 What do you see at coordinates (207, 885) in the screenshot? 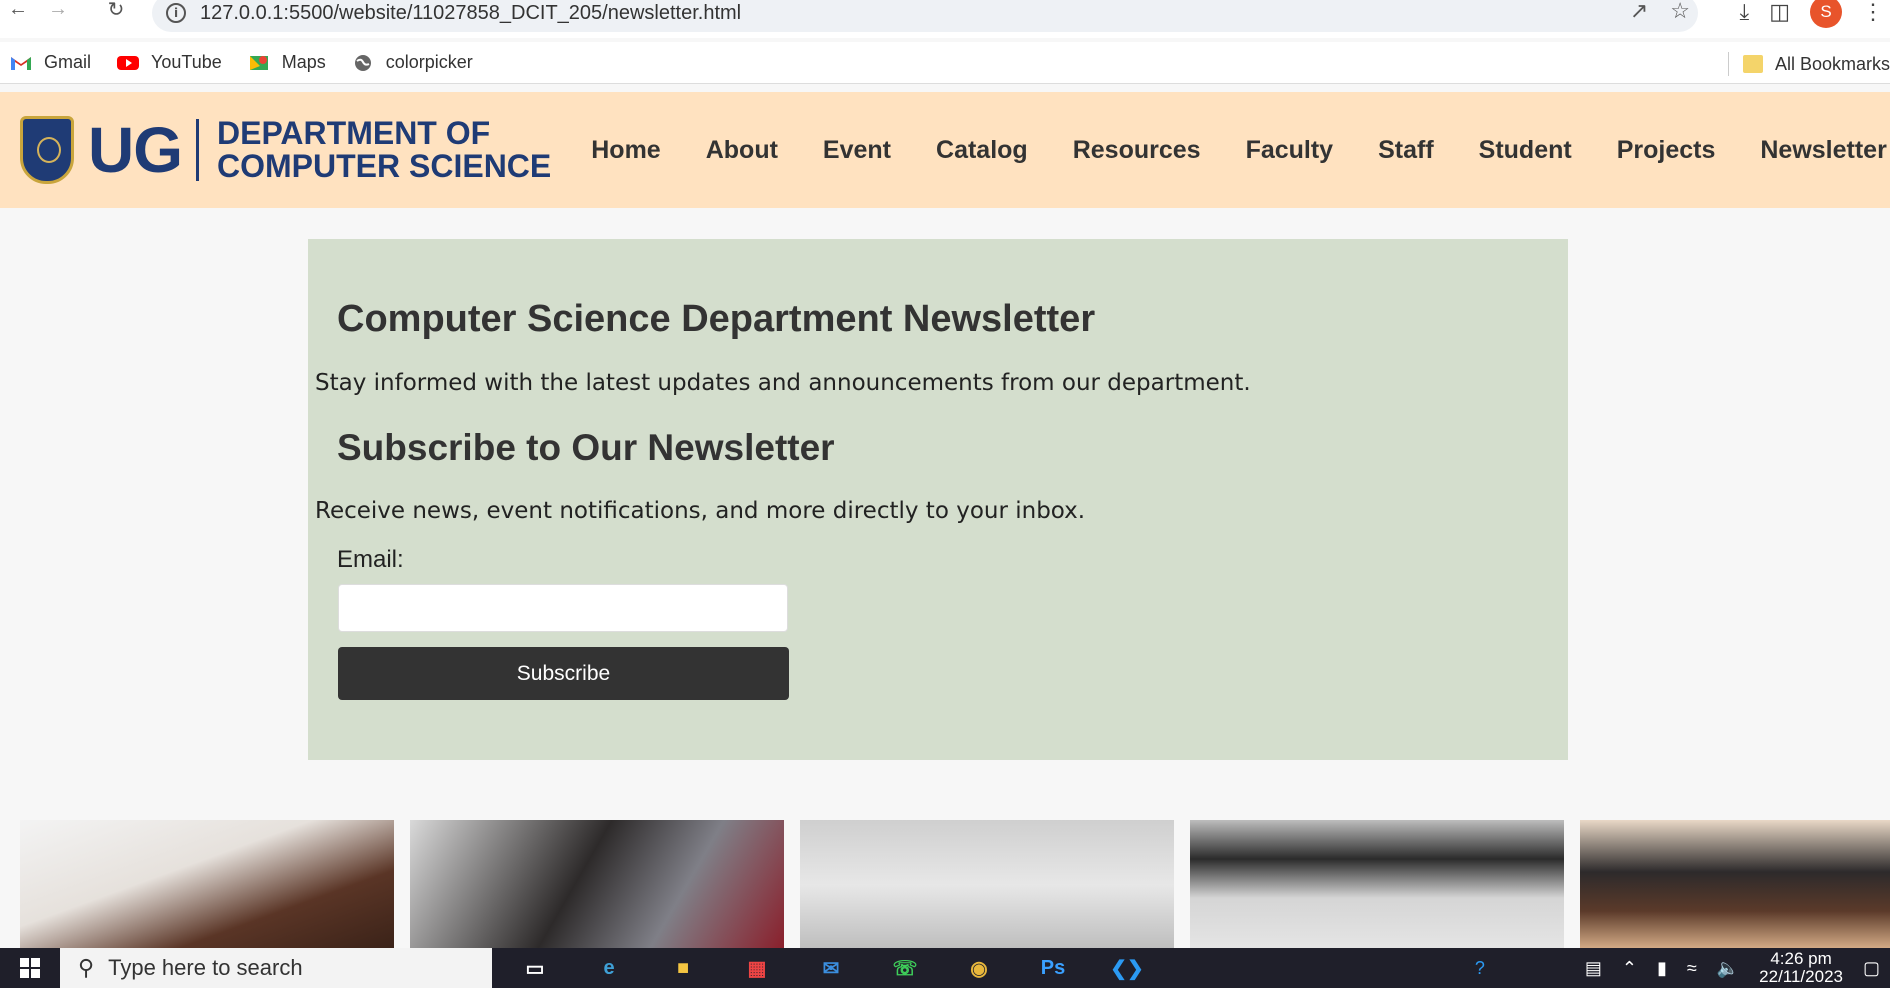
I see `gallery-image-typing-hands` at bounding box center [207, 885].